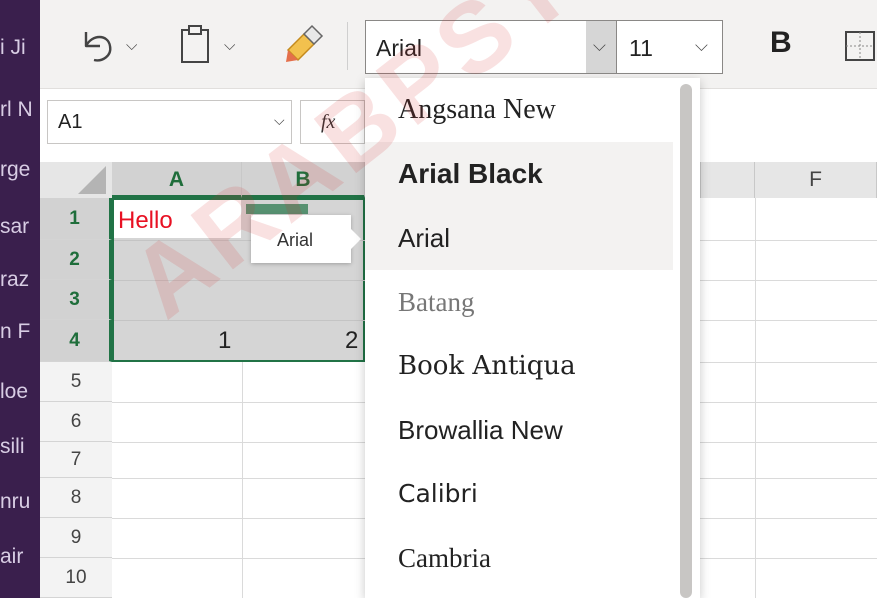 The image size is (877, 598). Describe the element at coordinates (15, 226) in the screenshot. I see `strip-text: sar` at that location.